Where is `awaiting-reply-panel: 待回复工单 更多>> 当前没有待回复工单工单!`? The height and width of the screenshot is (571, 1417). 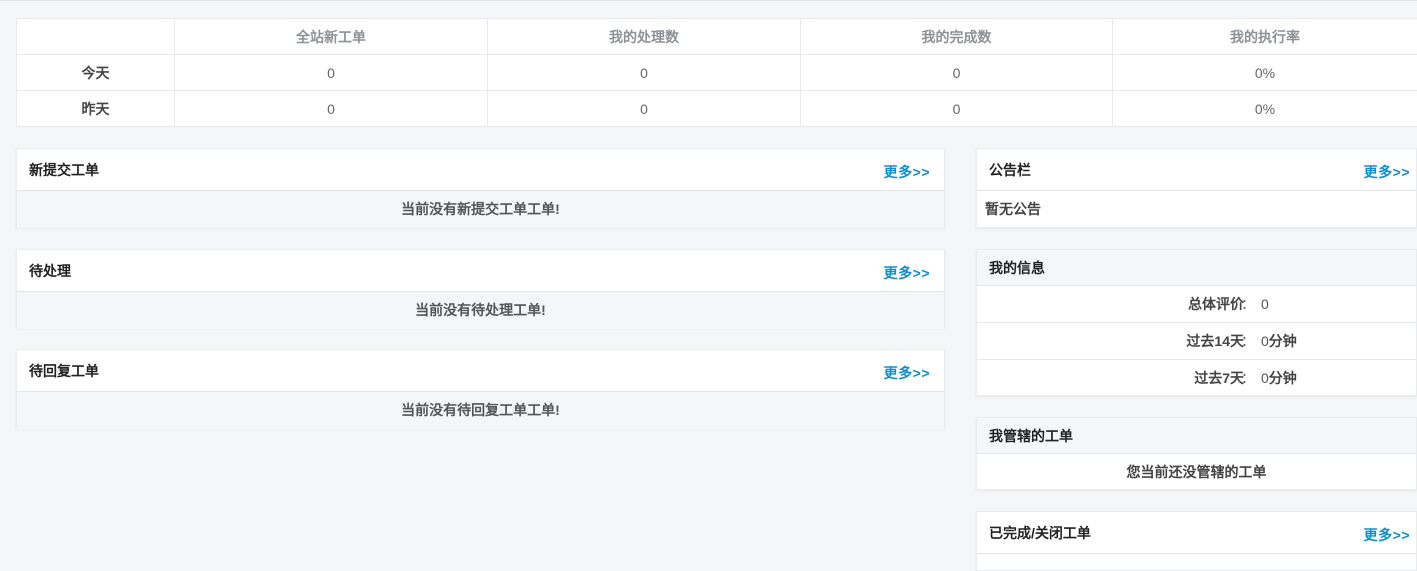
awaiting-reply-panel: 待回复工单 更多>> 当前没有待回复工单工单! is located at coordinates (480, 388).